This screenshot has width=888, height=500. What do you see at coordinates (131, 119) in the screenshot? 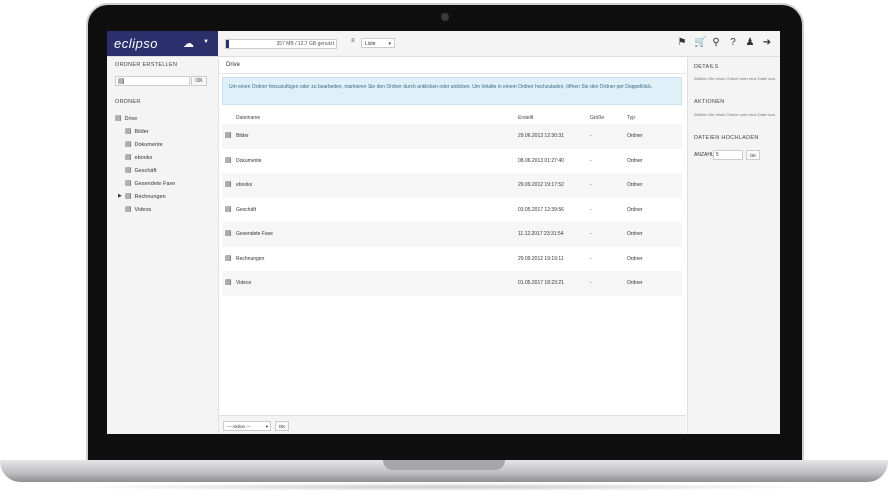
I see `tree-item-label: Drive` at bounding box center [131, 119].